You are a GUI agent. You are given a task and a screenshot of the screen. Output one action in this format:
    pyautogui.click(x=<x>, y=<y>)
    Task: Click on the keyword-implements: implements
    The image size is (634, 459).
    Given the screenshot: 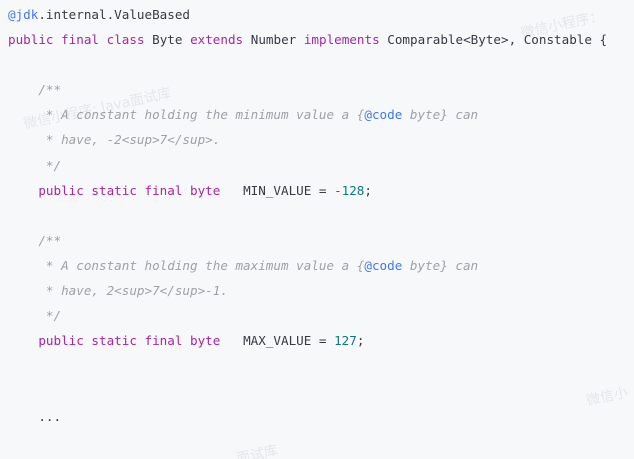 What is the action you would take?
    pyautogui.click(x=341, y=40)
    